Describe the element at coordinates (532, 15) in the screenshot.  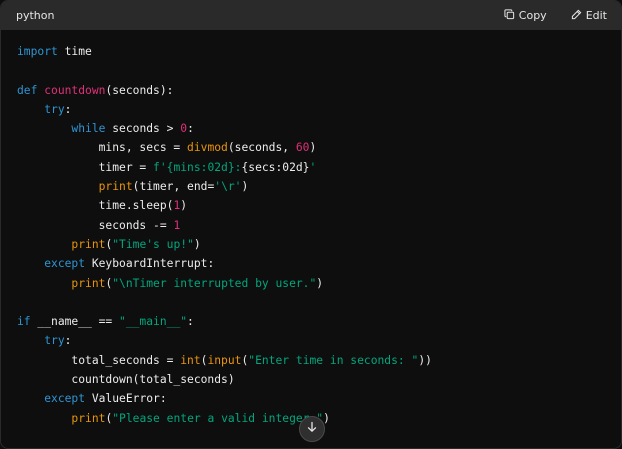
I see `copy-label: Copy` at that location.